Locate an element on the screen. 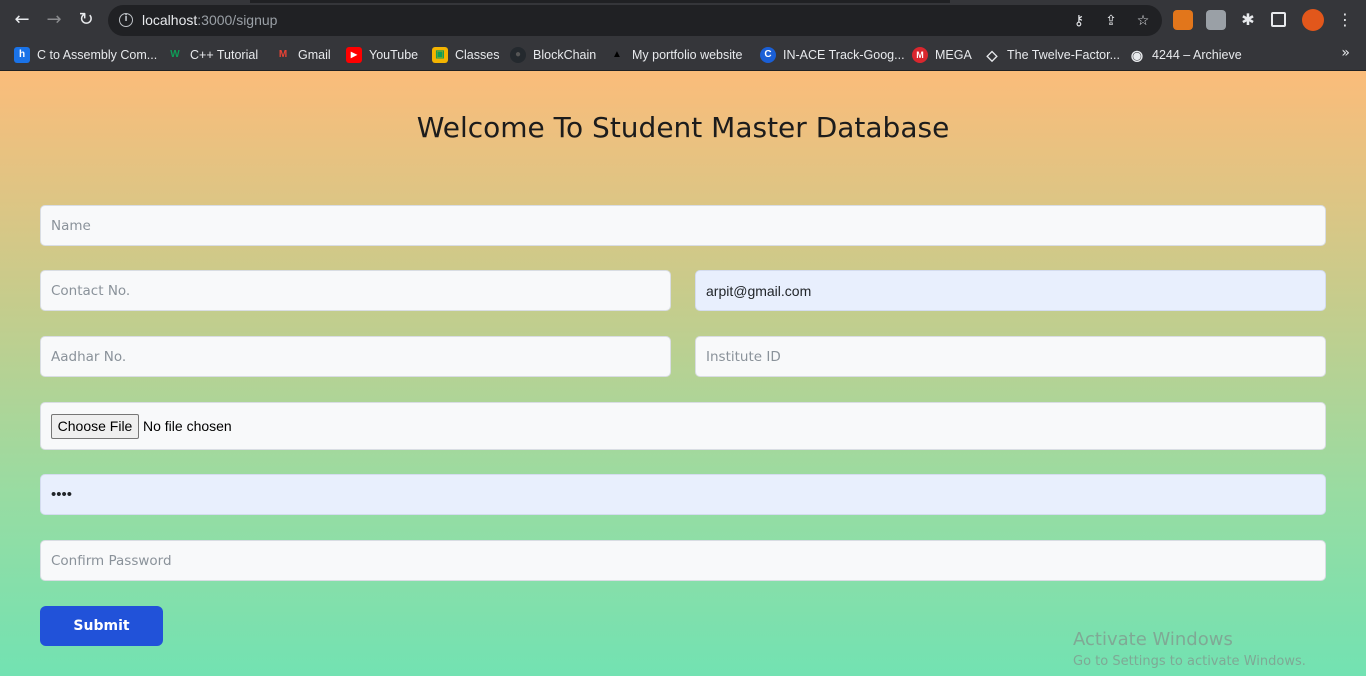 This screenshot has height=676, width=1366. bookmark-label: Gmail is located at coordinates (314, 55).